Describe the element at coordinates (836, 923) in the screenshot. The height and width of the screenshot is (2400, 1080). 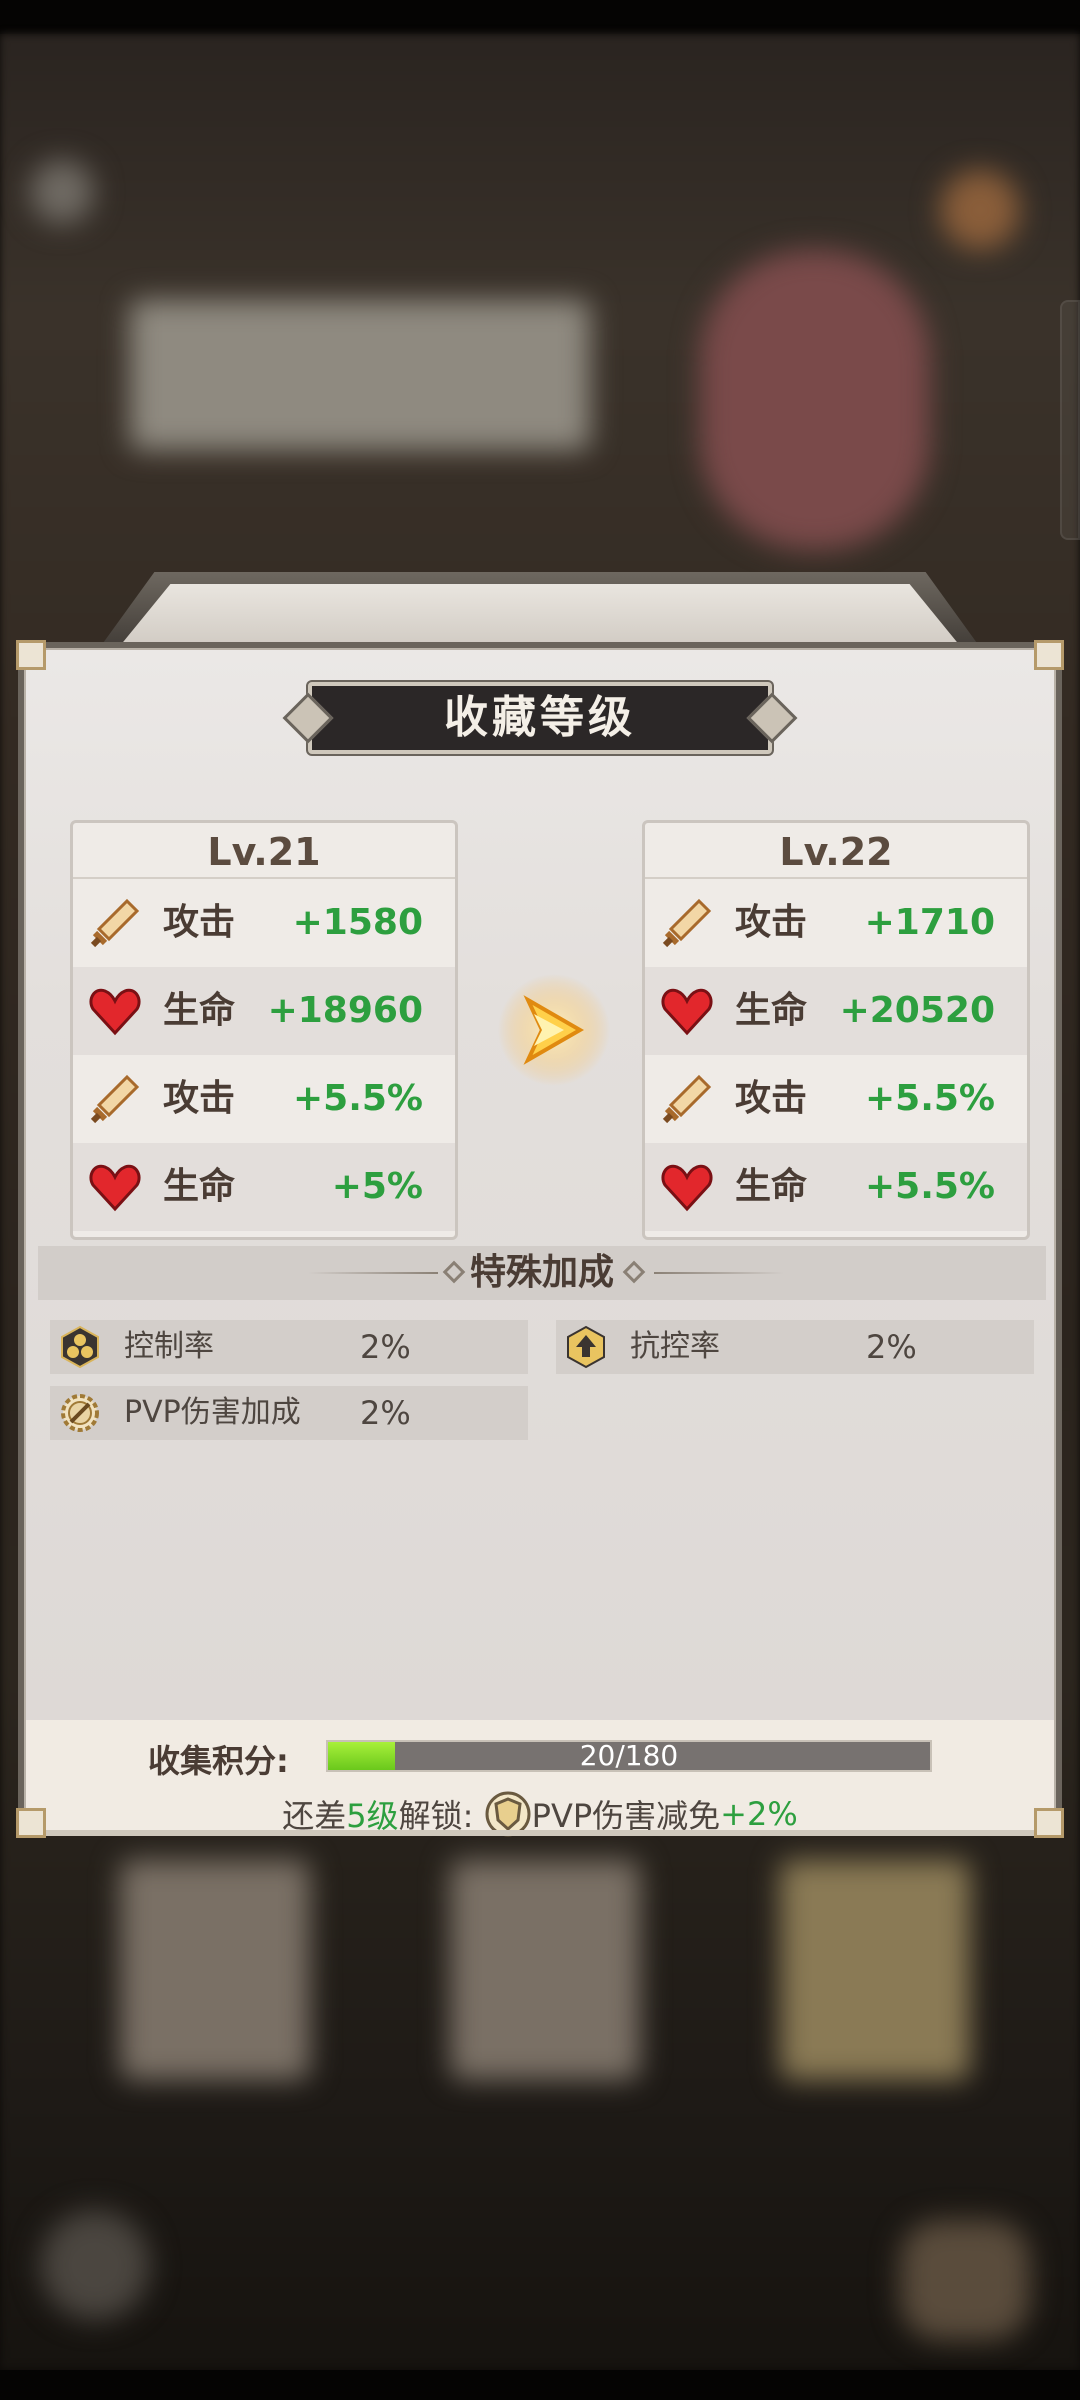
I see `stat-row: 攻击 +1710` at that location.